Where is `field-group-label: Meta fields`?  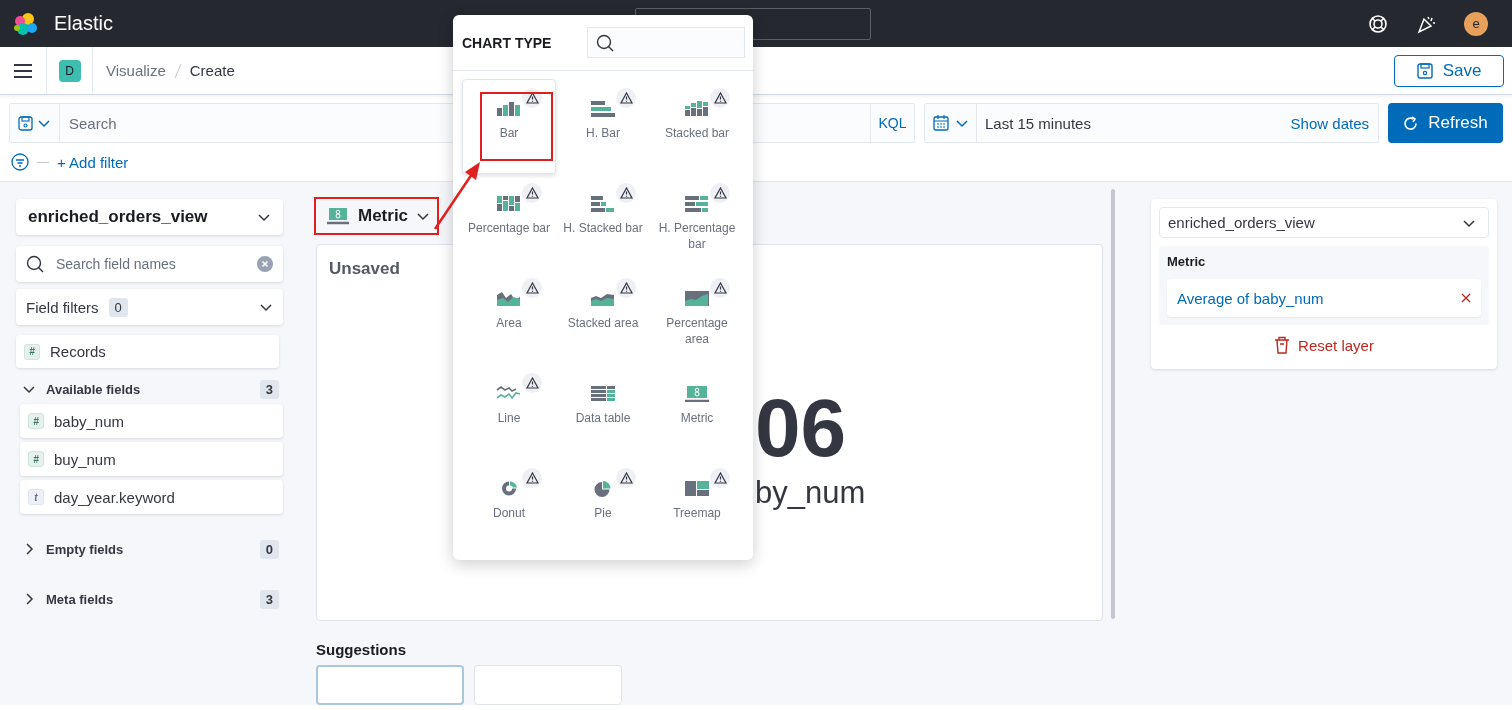 field-group-label: Meta fields is located at coordinates (80, 599).